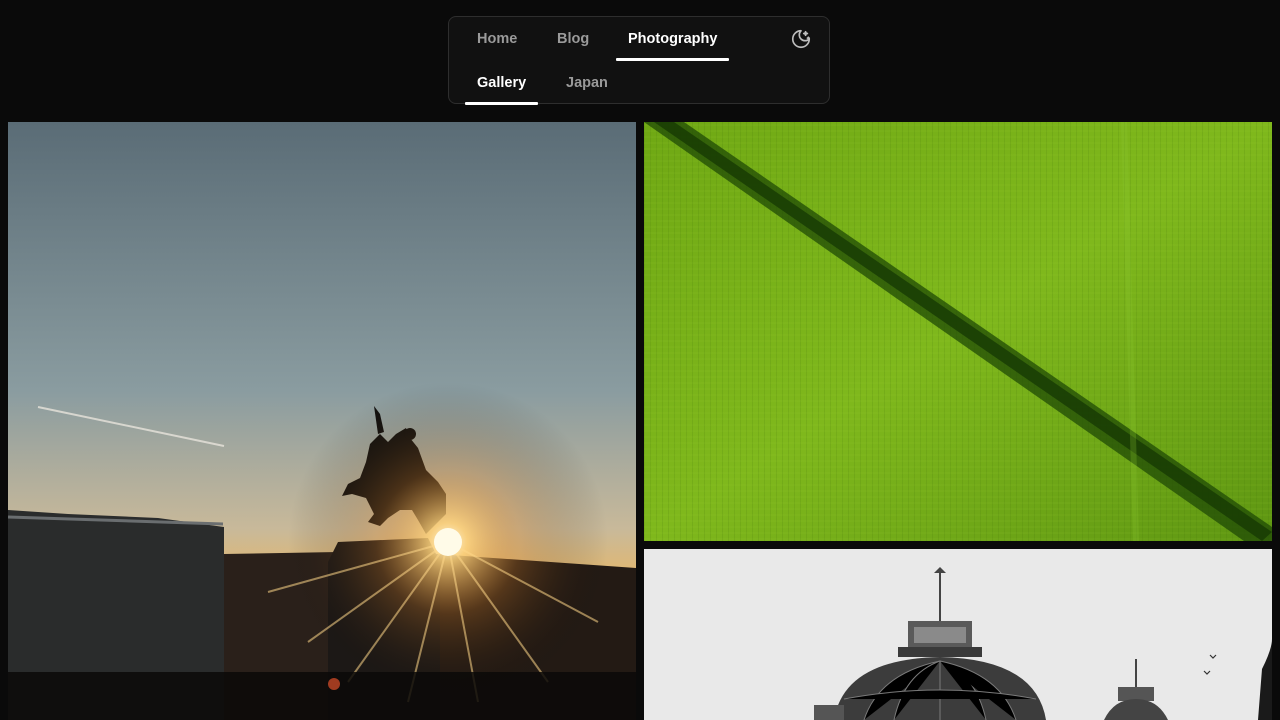 The height and width of the screenshot is (720, 1280). Describe the element at coordinates (497, 39) in the screenshot. I see `tab-home: Home` at that location.